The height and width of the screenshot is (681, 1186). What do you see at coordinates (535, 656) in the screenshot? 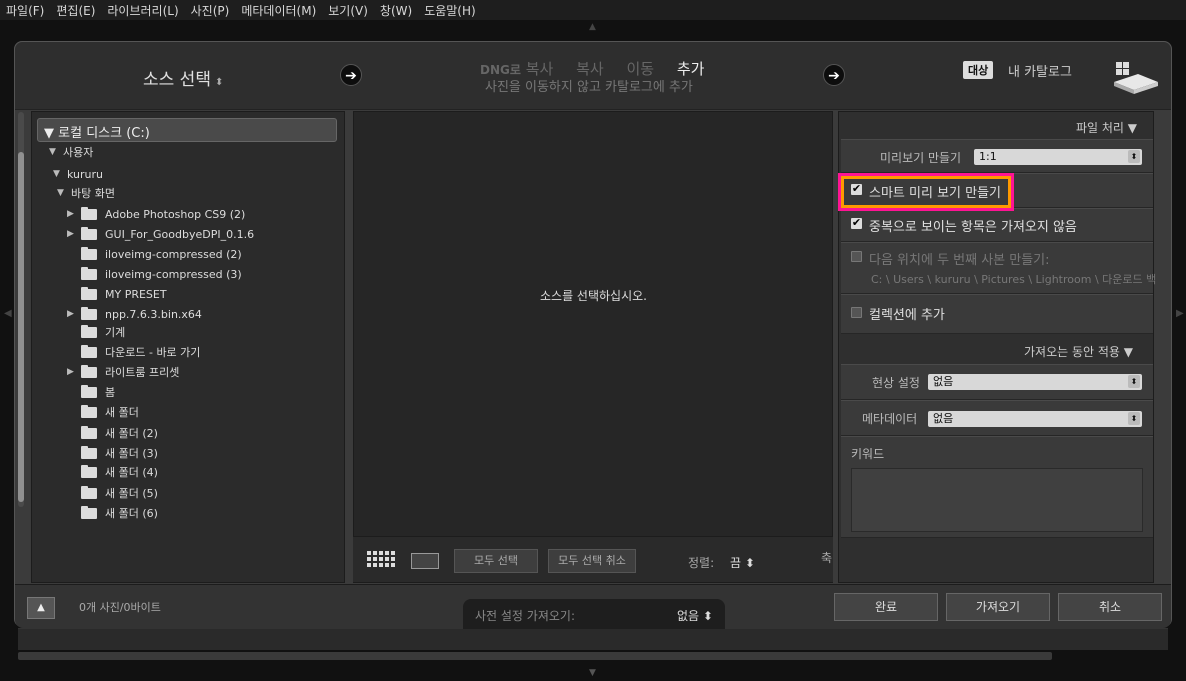
I see `filmstrip-scrollbar` at bounding box center [535, 656].